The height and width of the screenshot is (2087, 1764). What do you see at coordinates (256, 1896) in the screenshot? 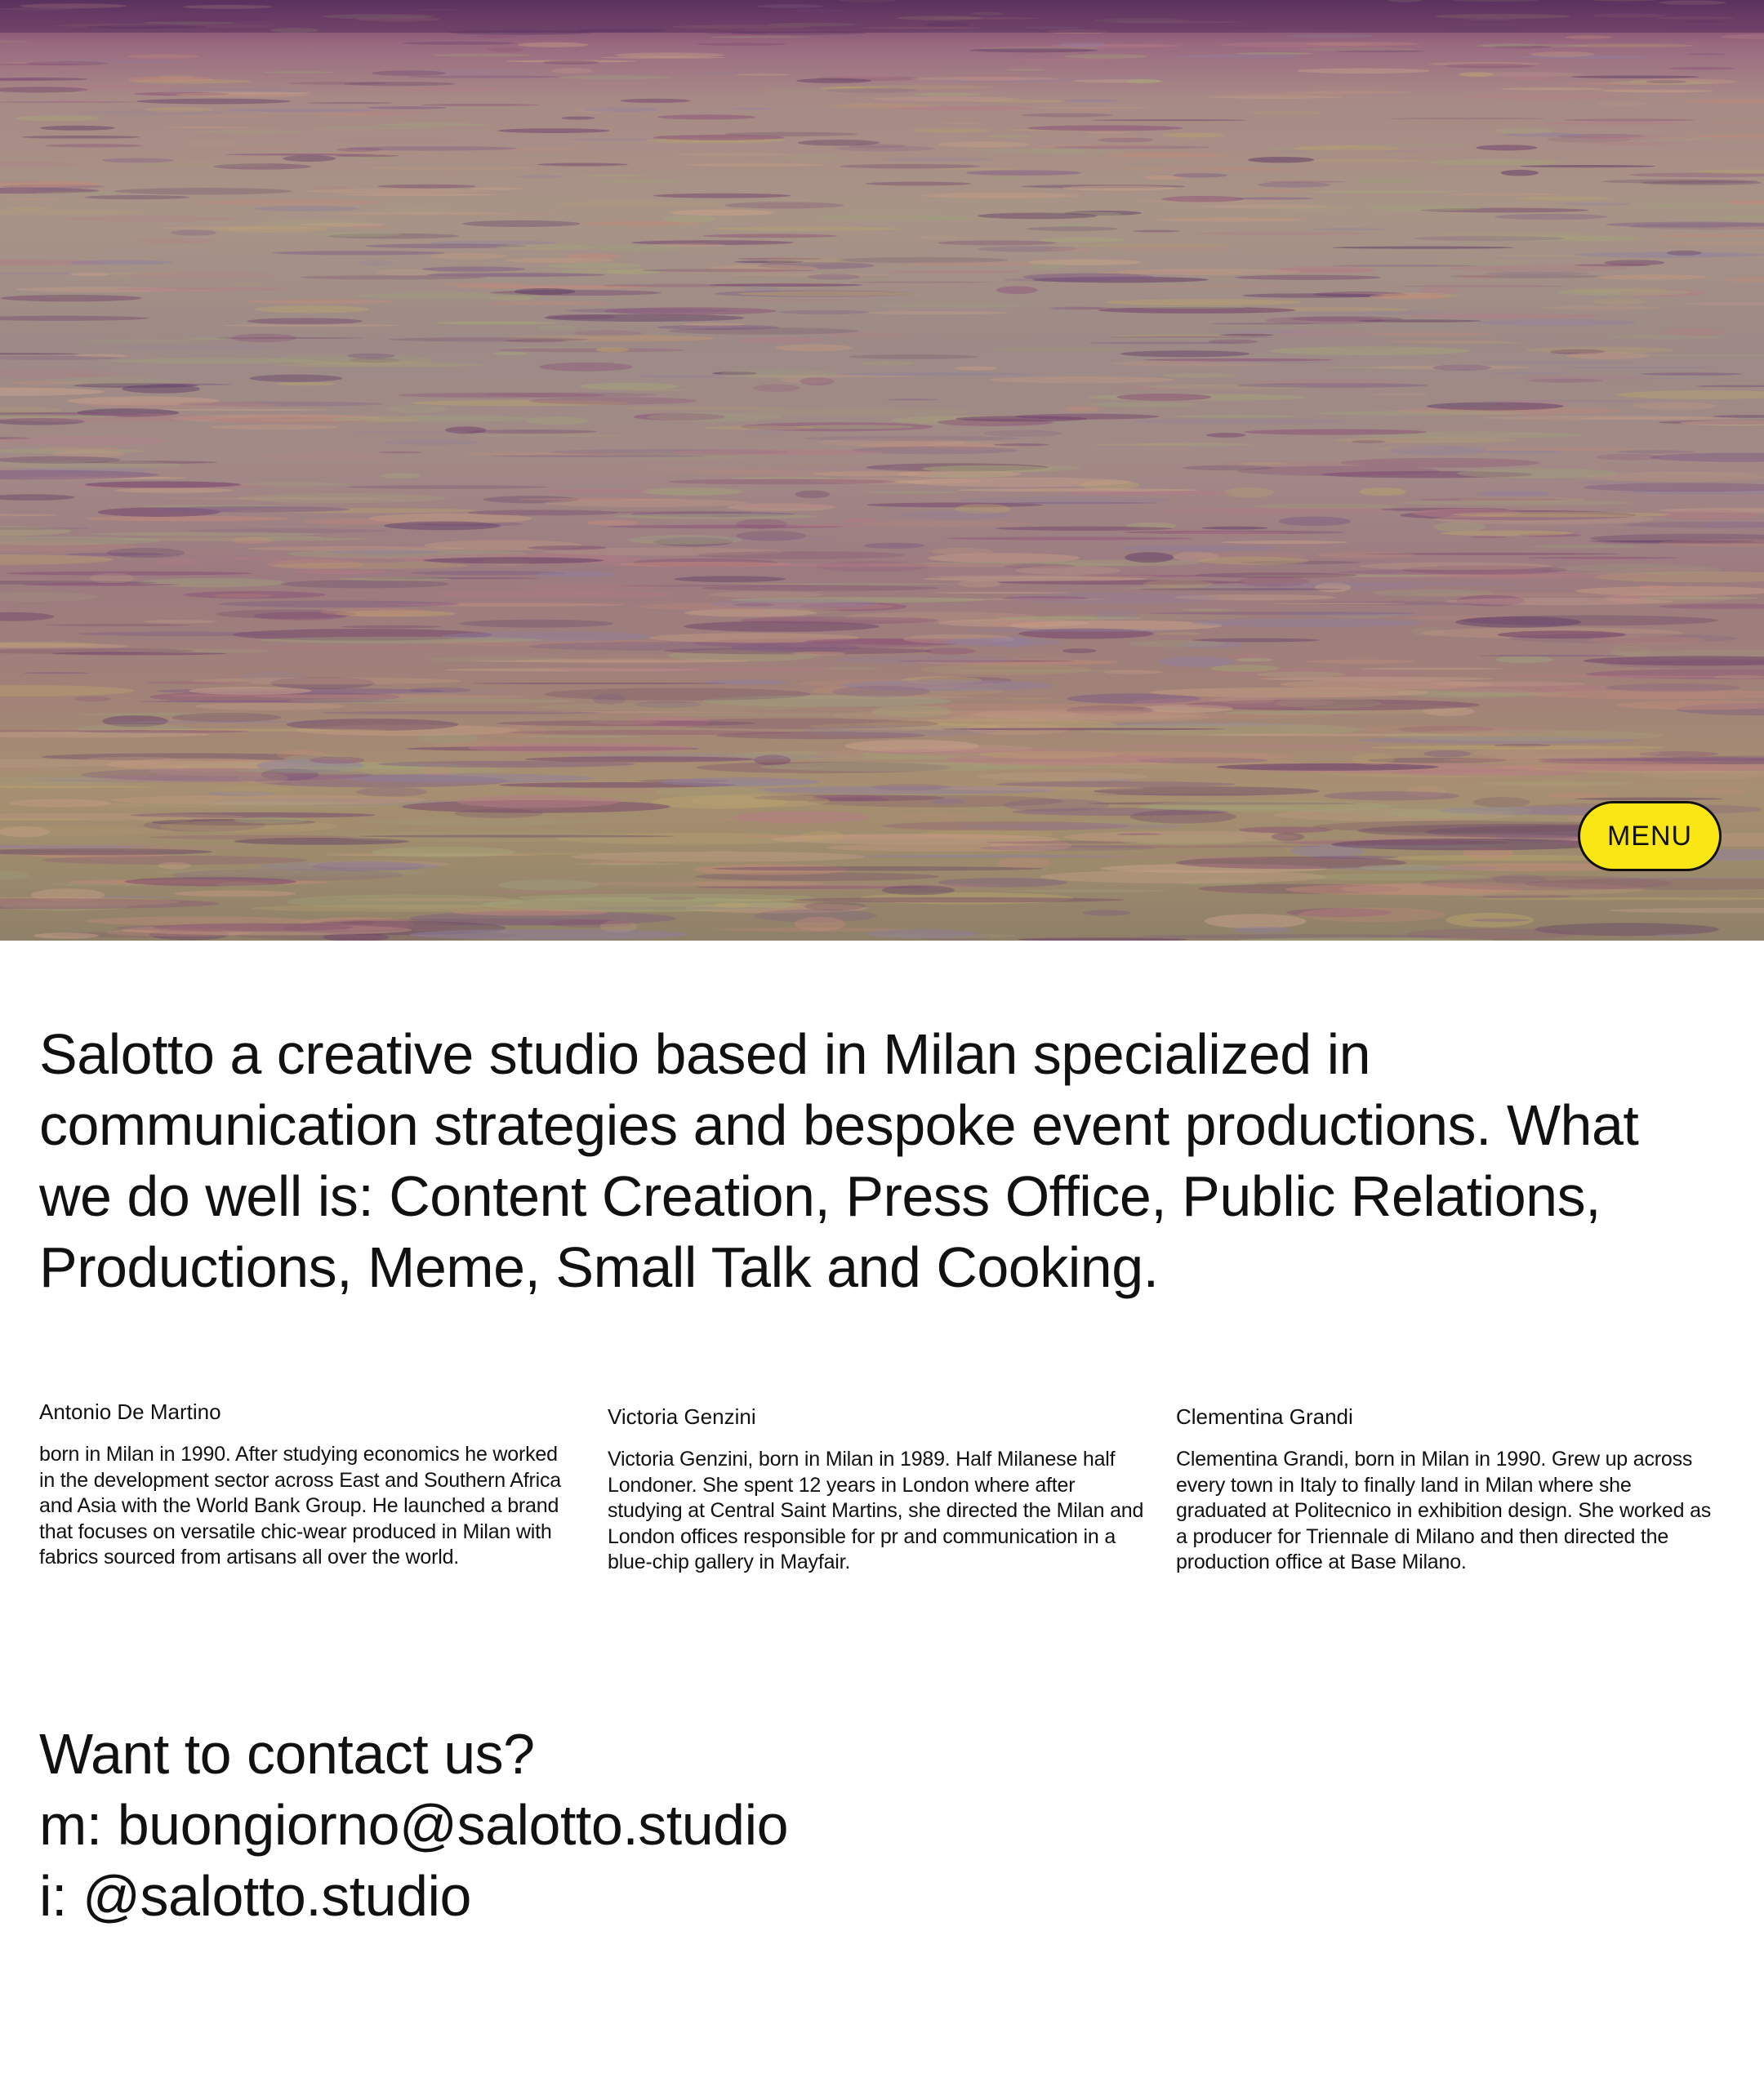
I see `instagram-link: i: @salotto.studio` at bounding box center [256, 1896].